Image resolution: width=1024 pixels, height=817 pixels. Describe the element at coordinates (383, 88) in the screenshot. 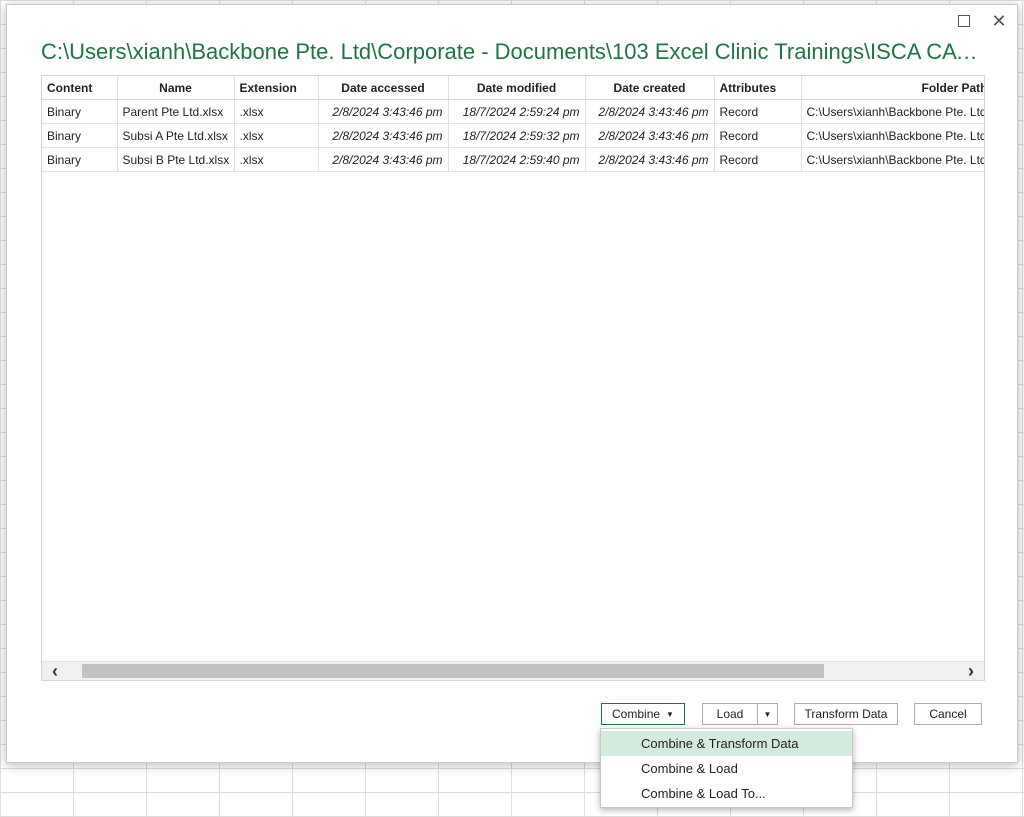

I see `column-header-date-accessed: Date accessed` at that location.